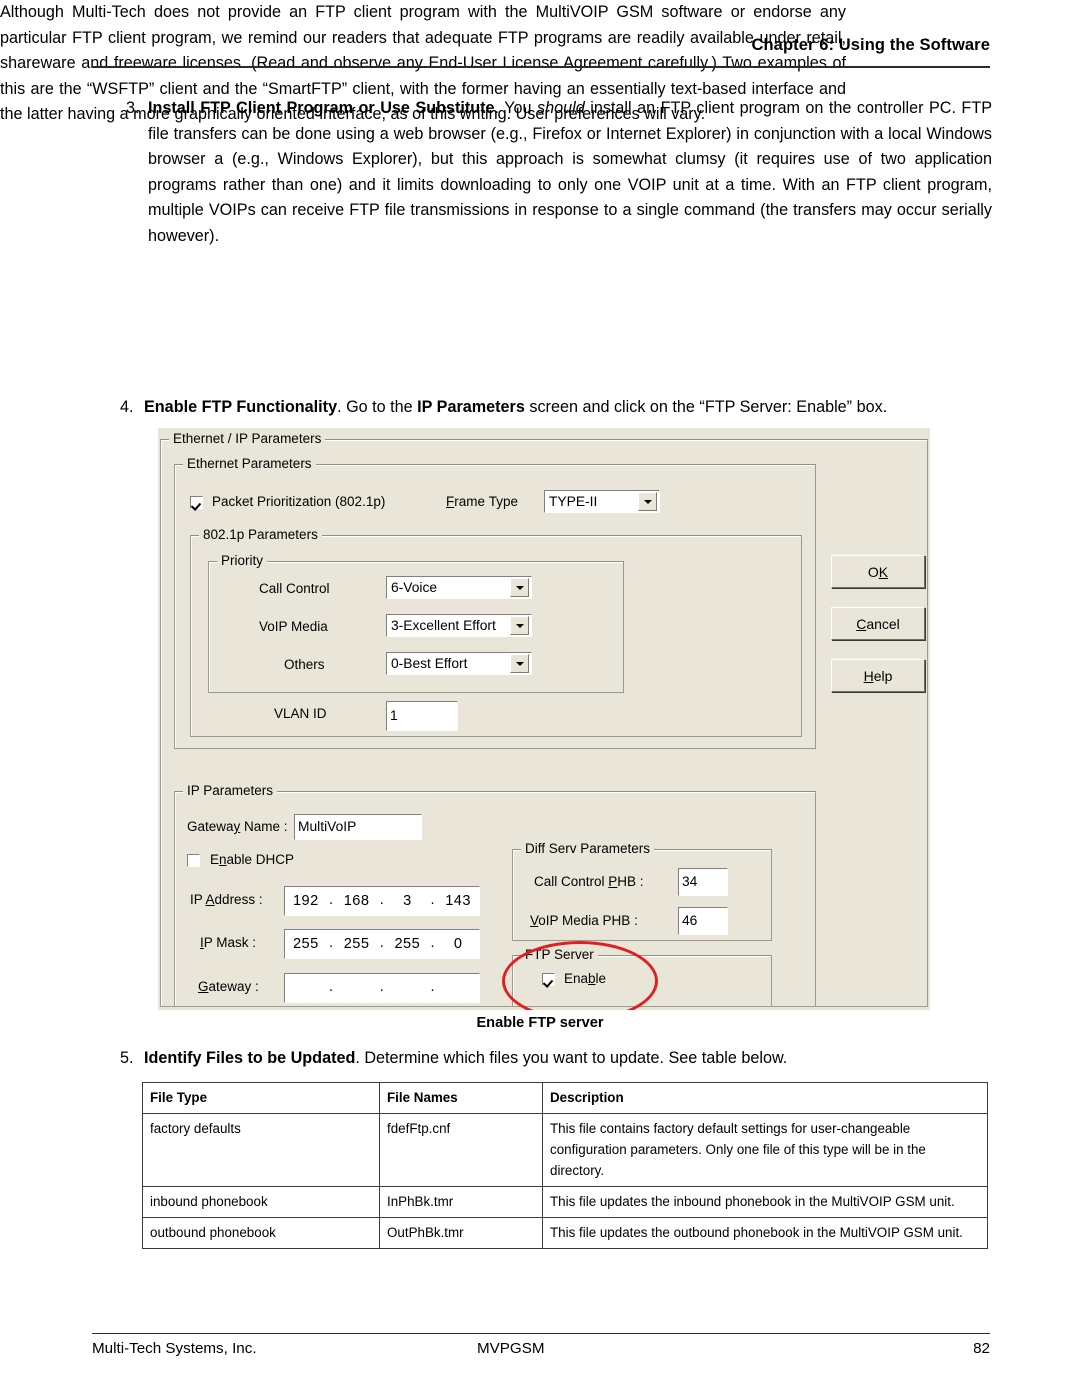 Image resolution: width=1080 pixels, height=1397 pixels. I want to click on group-priority-title: Priority, so click(242, 560).